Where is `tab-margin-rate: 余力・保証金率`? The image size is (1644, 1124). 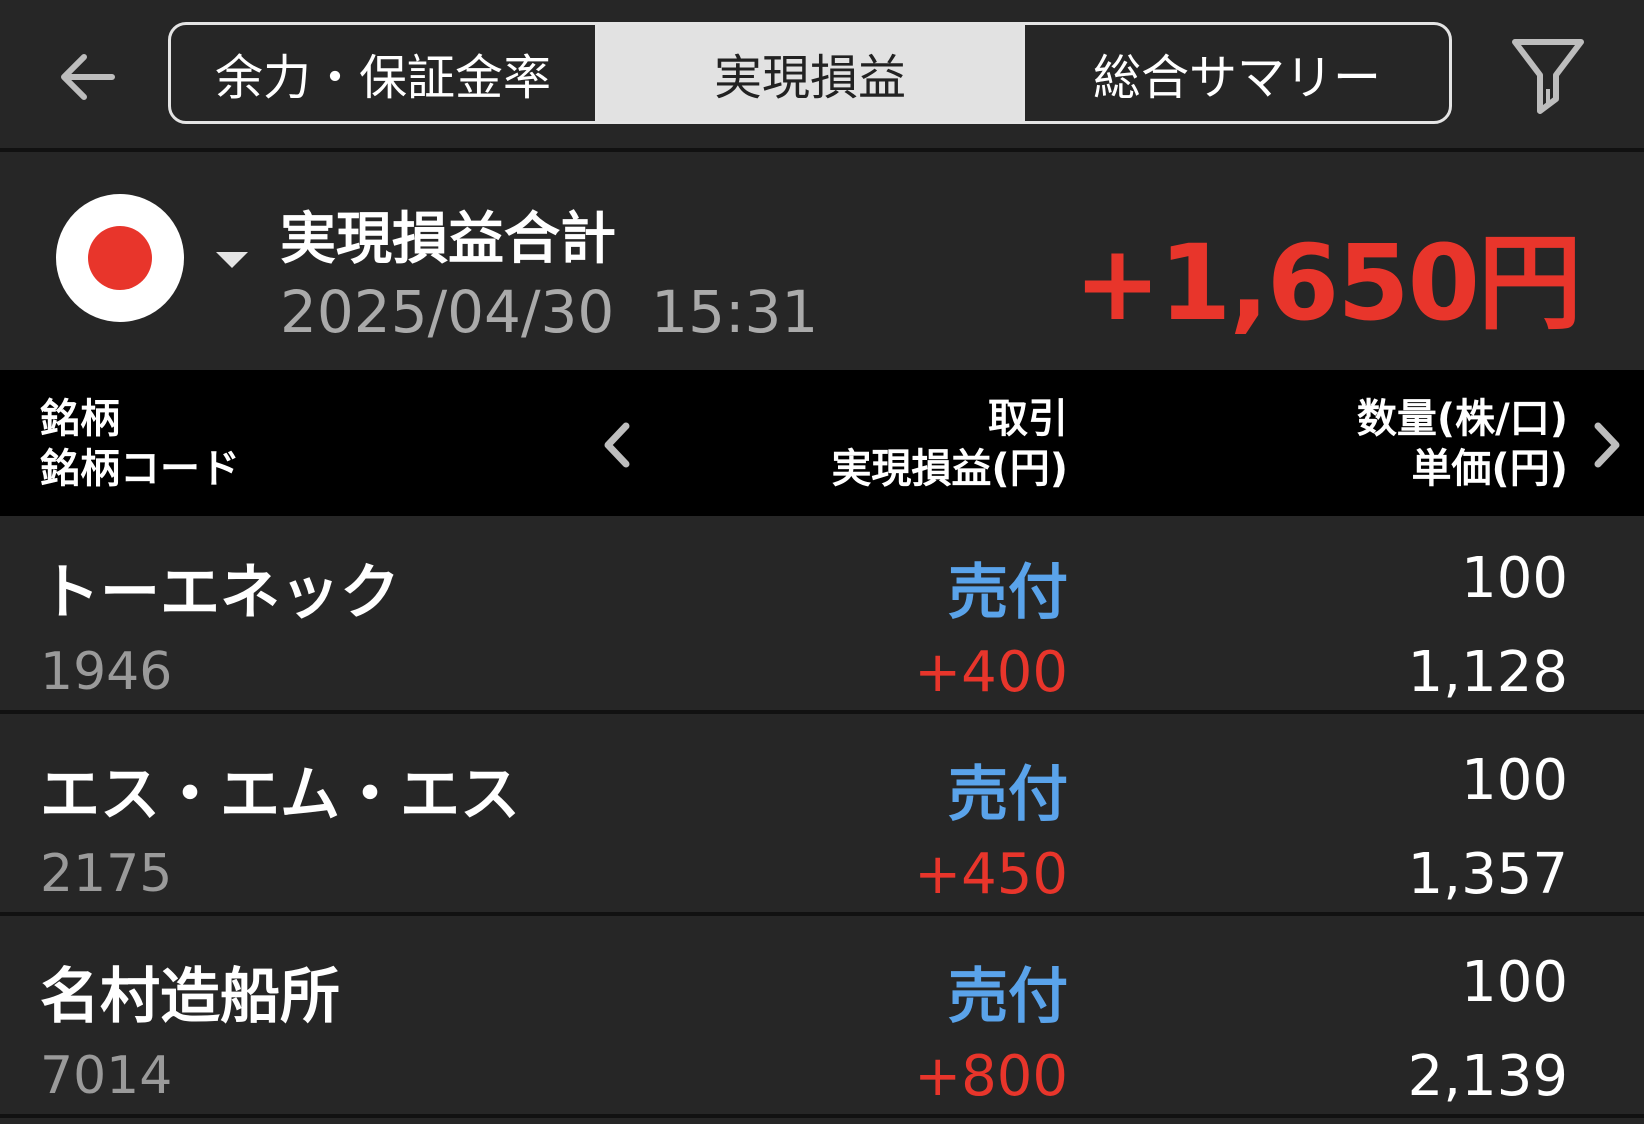
tab-margin-rate: 余力・保証金率 is located at coordinates (383, 73).